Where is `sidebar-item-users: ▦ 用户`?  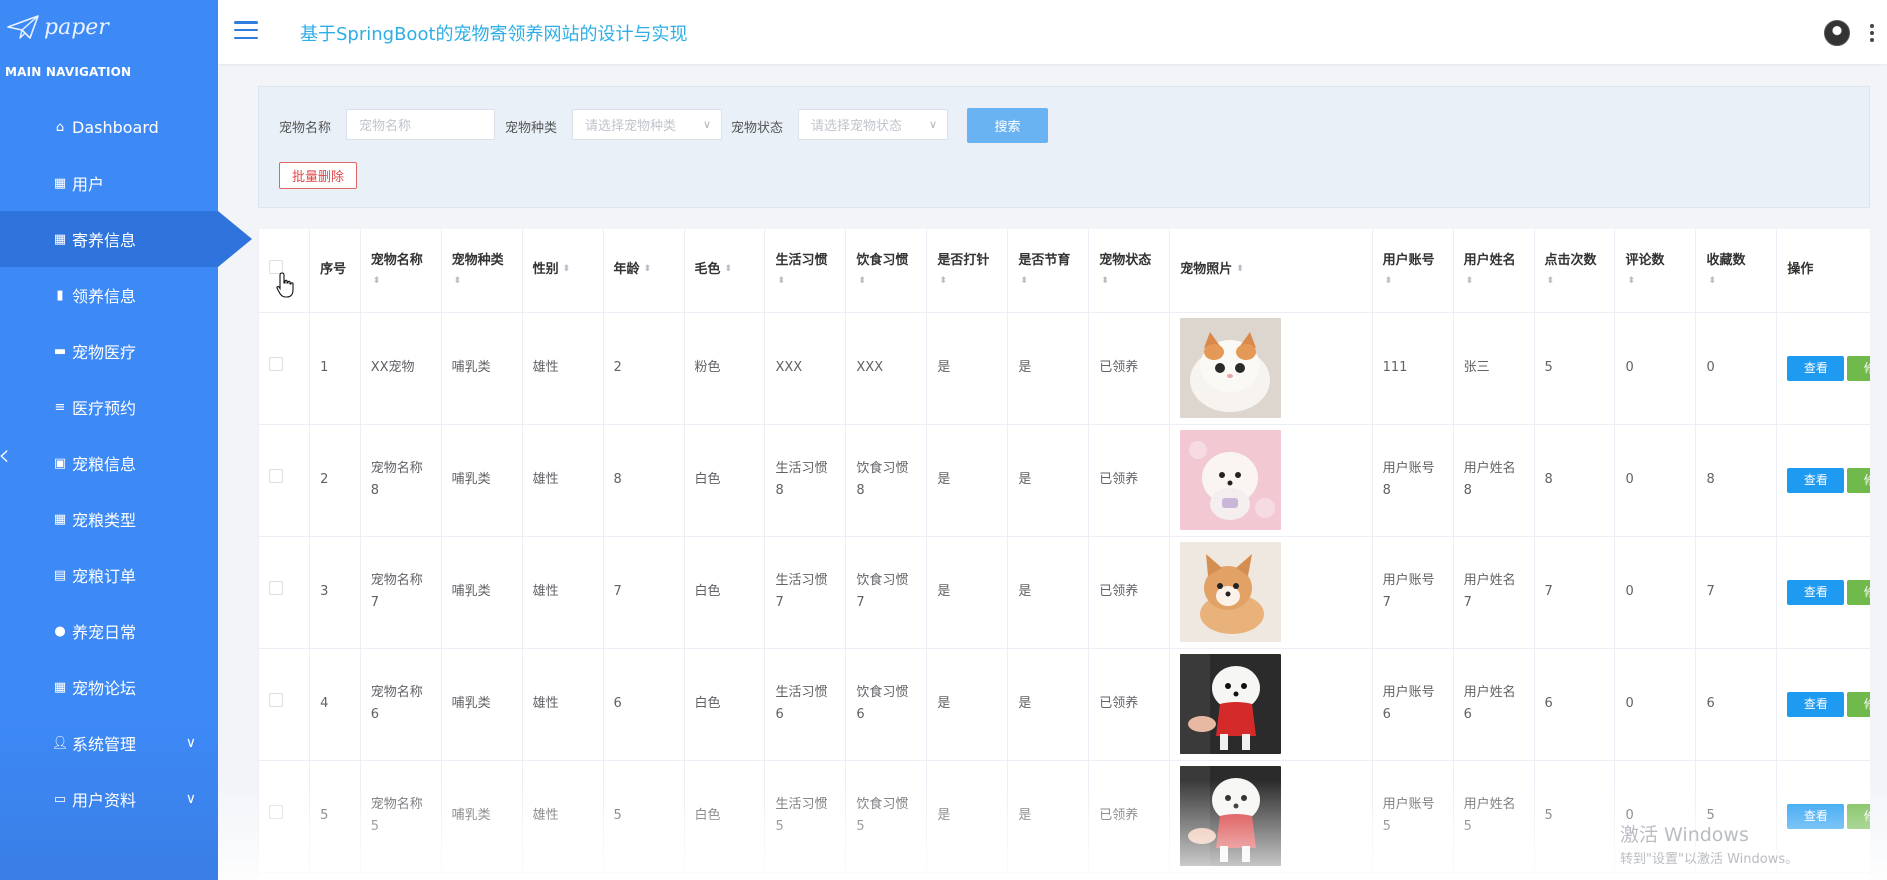 sidebar-item-users: ▦ 用户 is located at coordinates (109, 183).